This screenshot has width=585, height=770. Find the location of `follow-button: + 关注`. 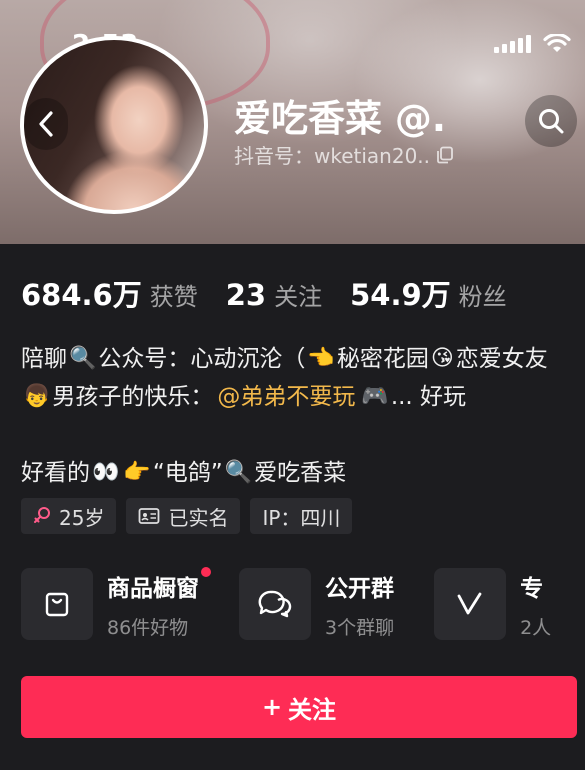

follow-button: + 关注 is located at coordinates (299, 707).